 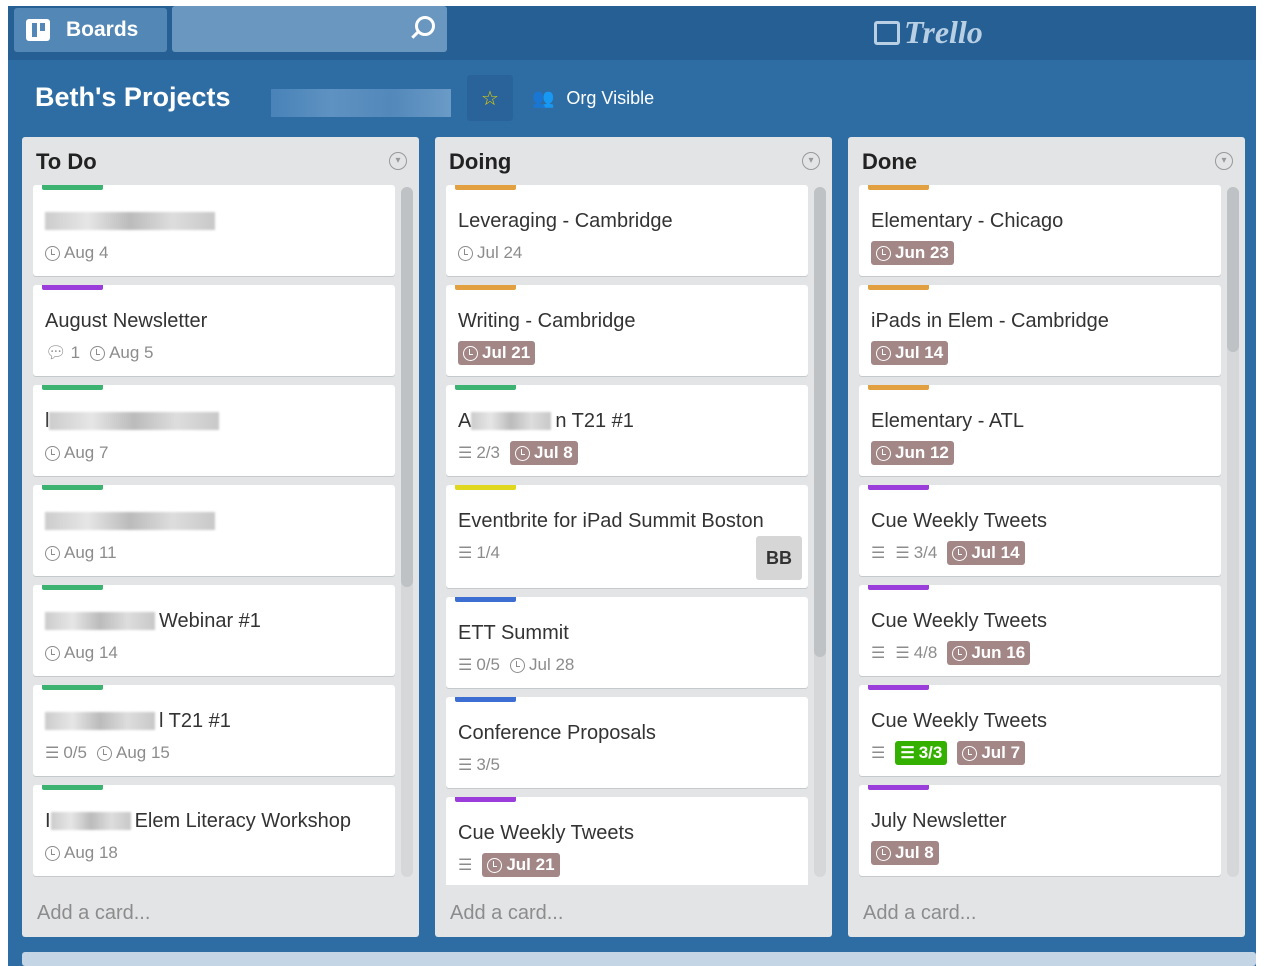 I want to click on card: Leveraging - Cambridge Jul 24, so click(x=627, y=230).